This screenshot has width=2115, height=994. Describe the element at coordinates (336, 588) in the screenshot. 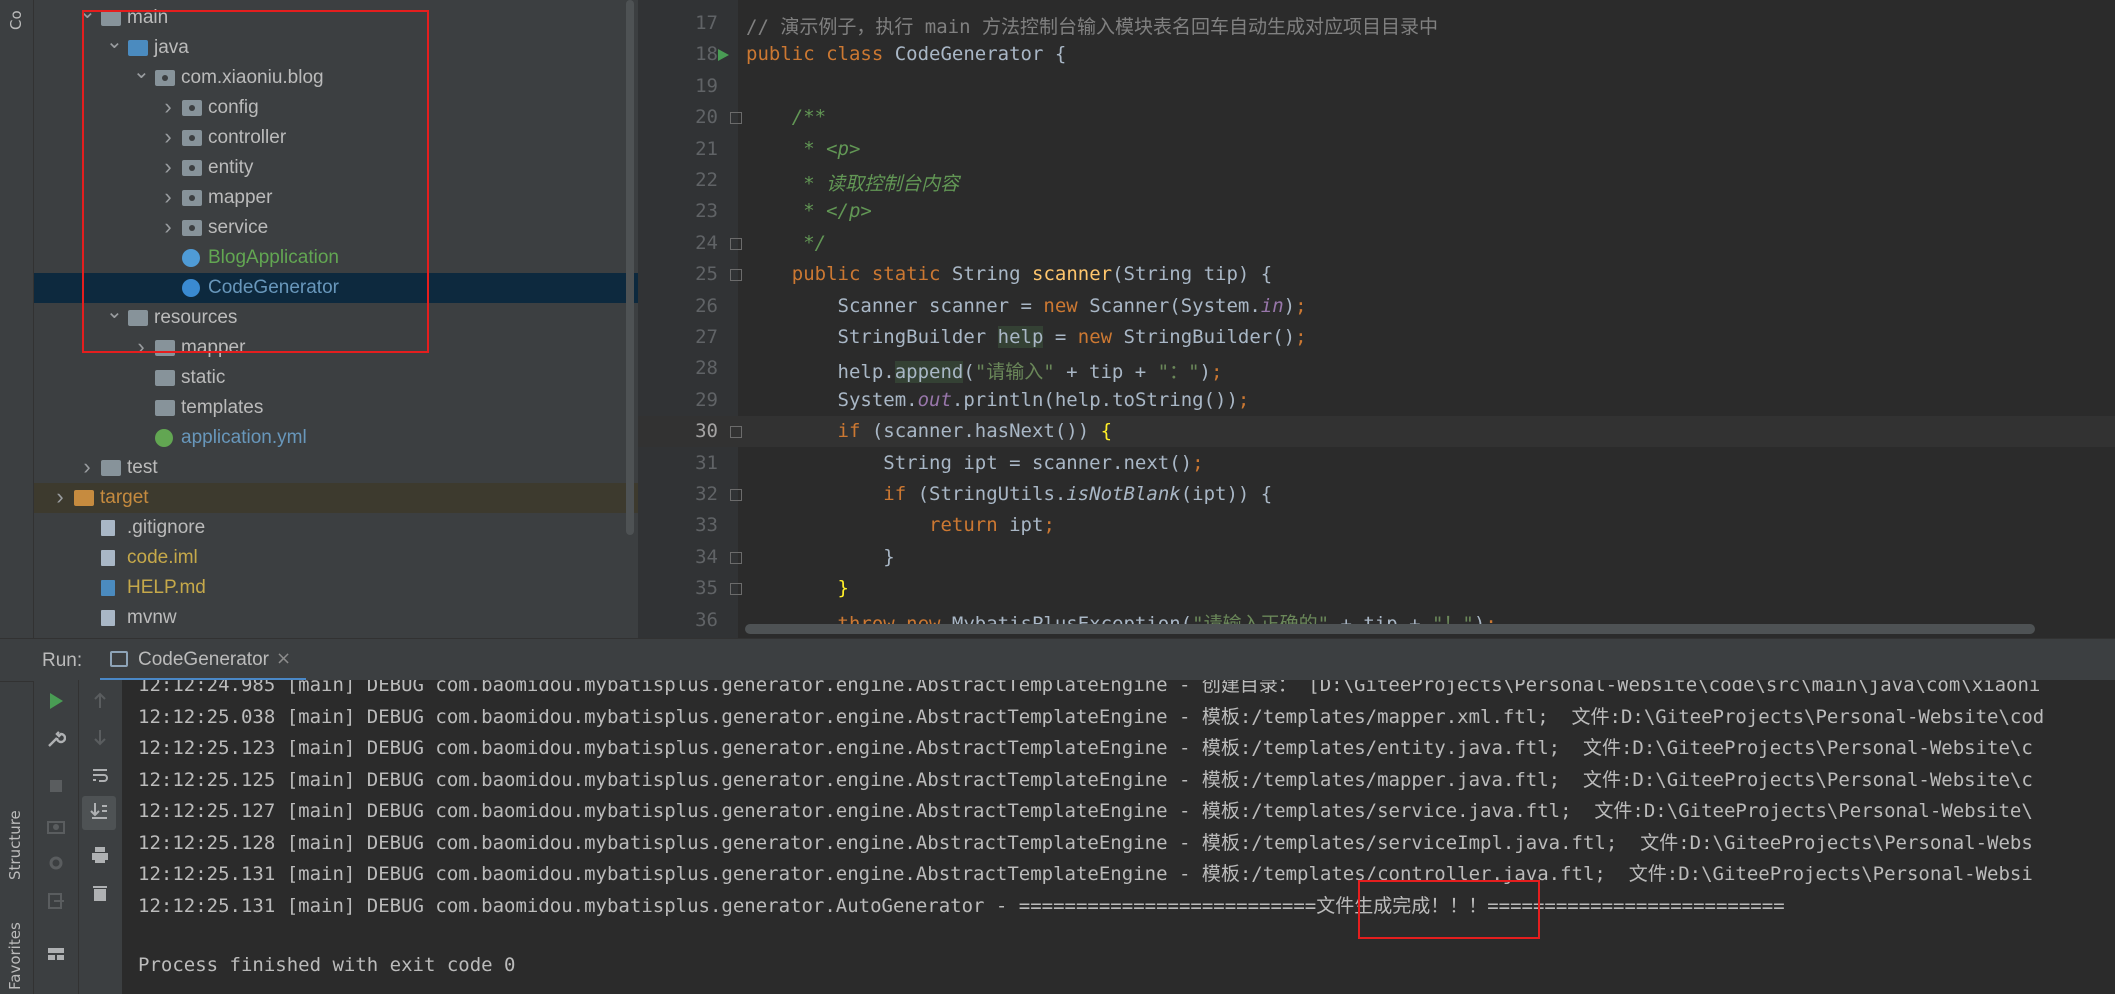

I see `tree-item-help-md: HELP.md` at that location.